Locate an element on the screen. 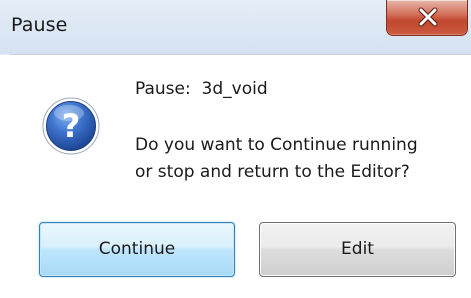 This screenshot has height=298, width=471. close-icon is located at coordinates (428, 17).